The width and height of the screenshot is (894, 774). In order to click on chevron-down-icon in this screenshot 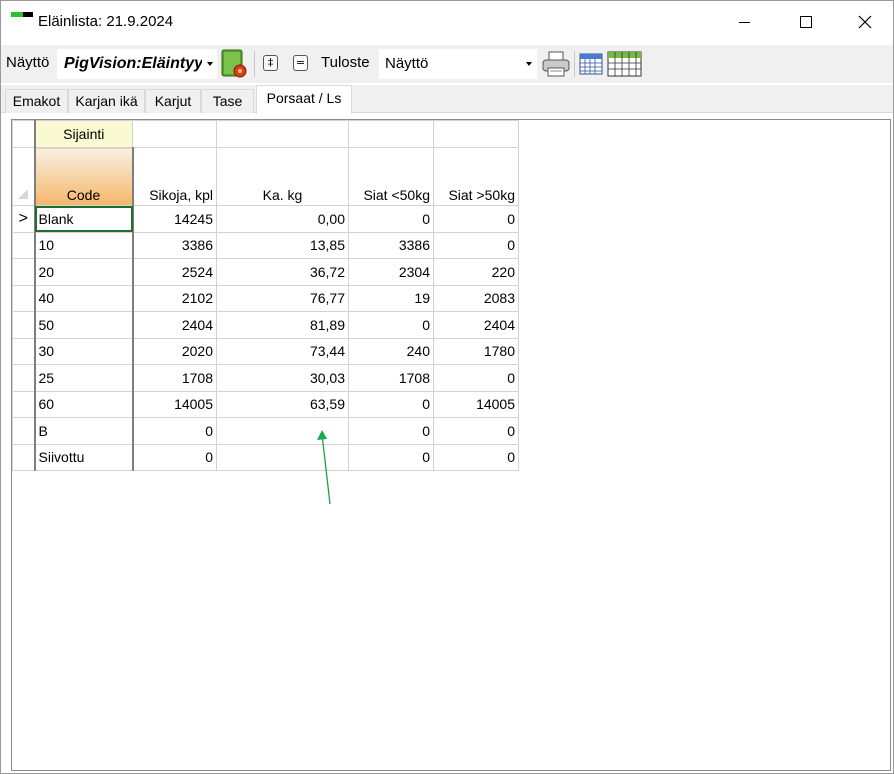, I will do `click(210, 64)`.